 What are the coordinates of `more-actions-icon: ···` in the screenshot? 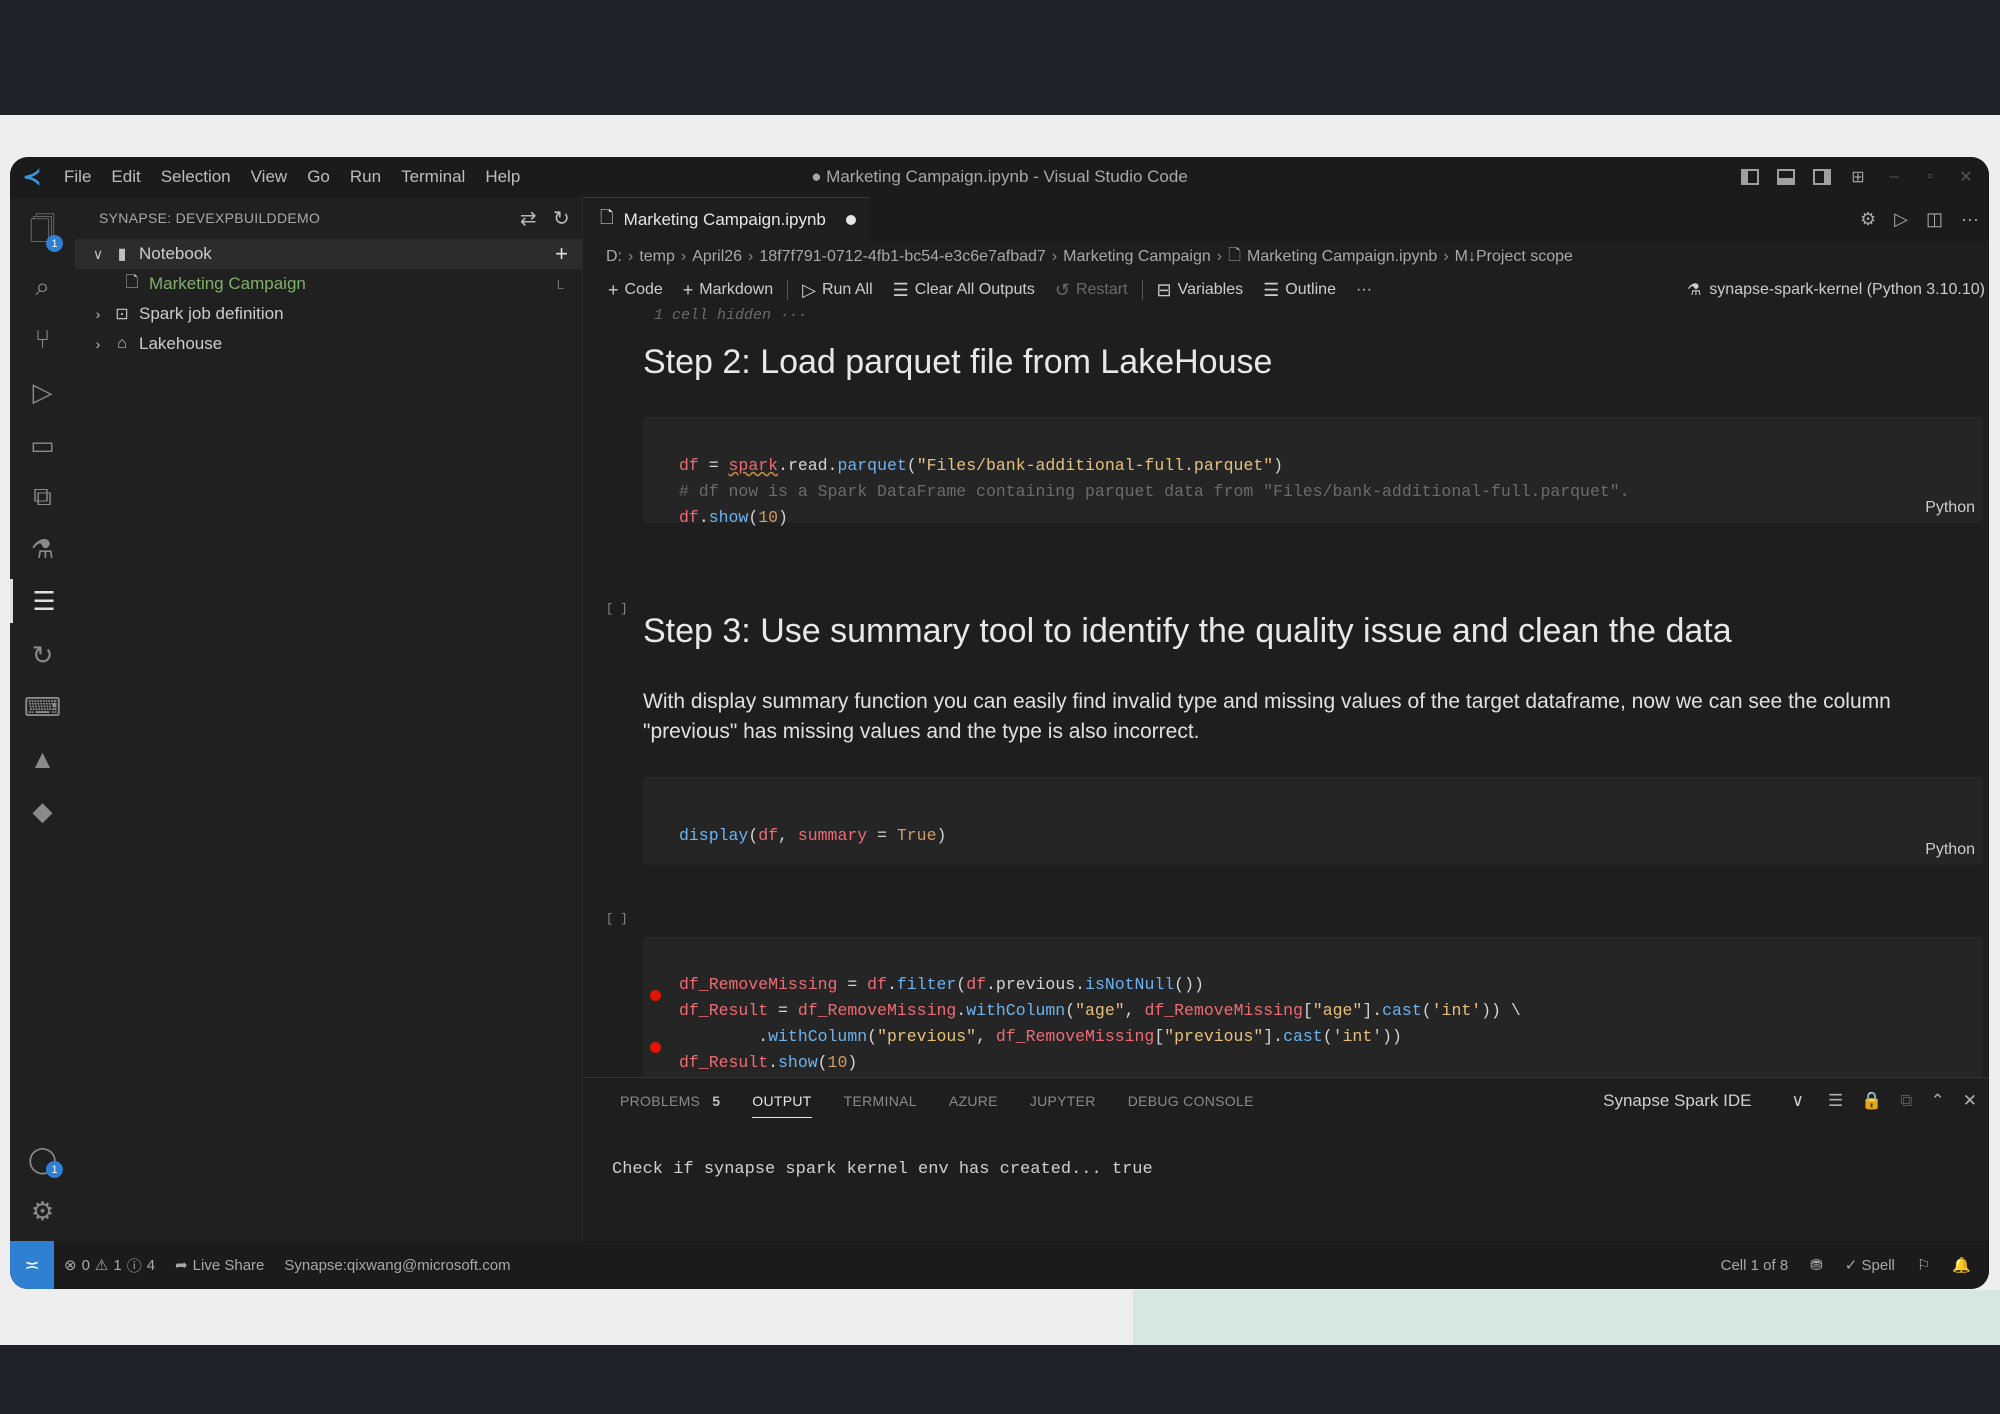 It's located at (1970, 219).